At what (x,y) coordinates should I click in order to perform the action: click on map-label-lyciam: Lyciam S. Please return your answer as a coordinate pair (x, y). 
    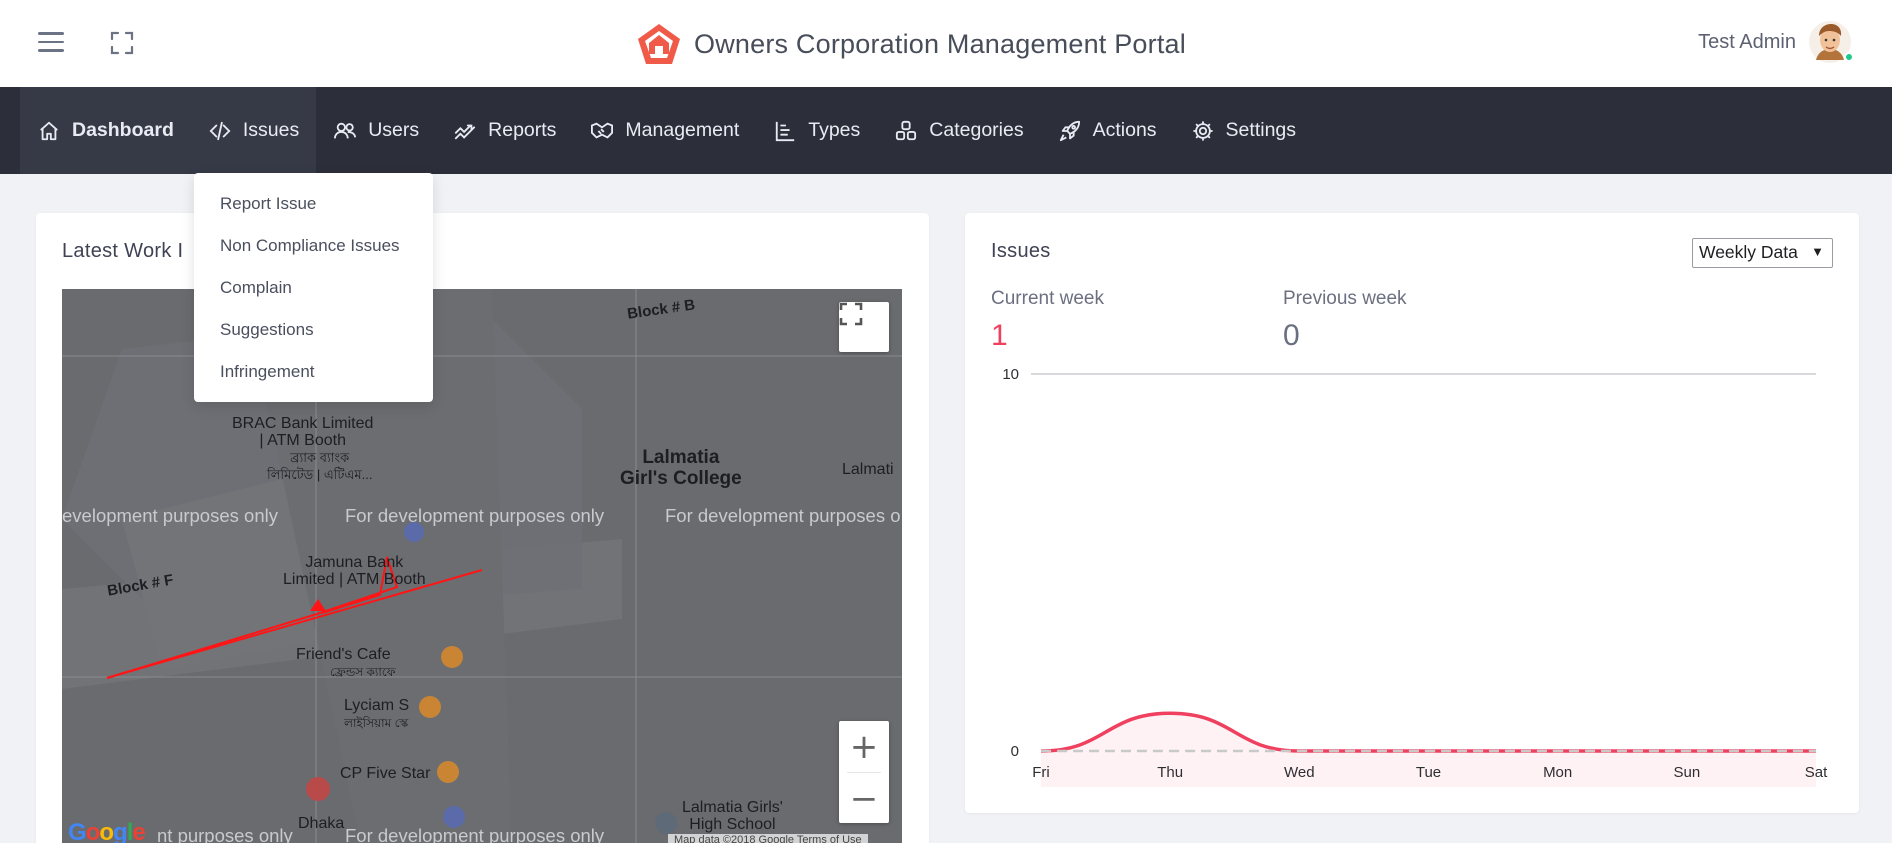
    Looking at the image, I should click on (377, 705).